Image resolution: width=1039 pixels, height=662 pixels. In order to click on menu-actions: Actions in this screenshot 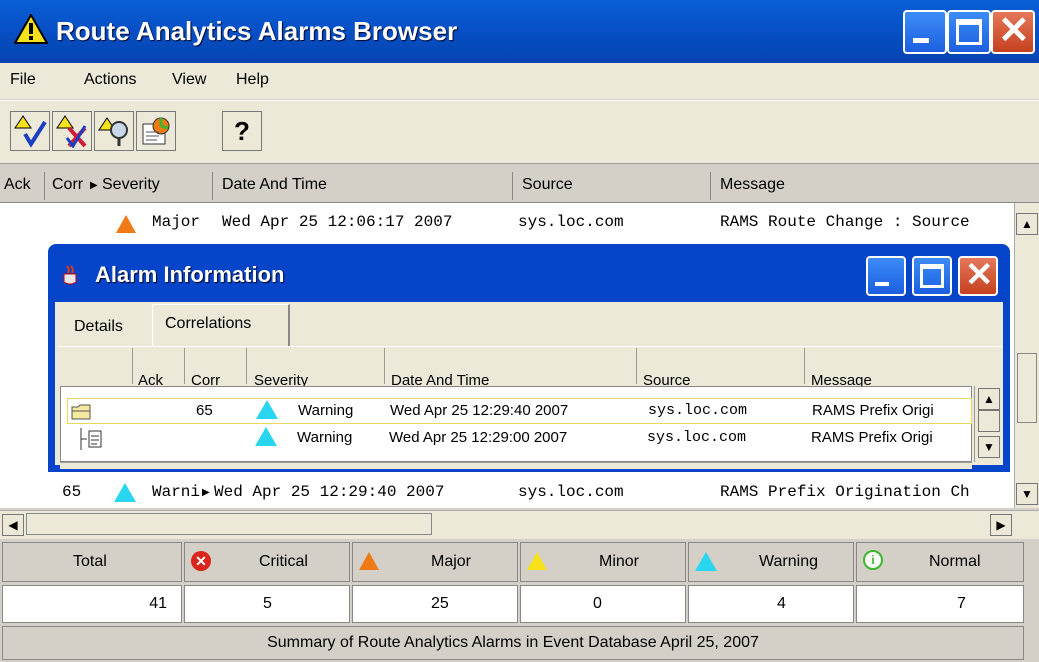, I will do `click(110, 80)`.